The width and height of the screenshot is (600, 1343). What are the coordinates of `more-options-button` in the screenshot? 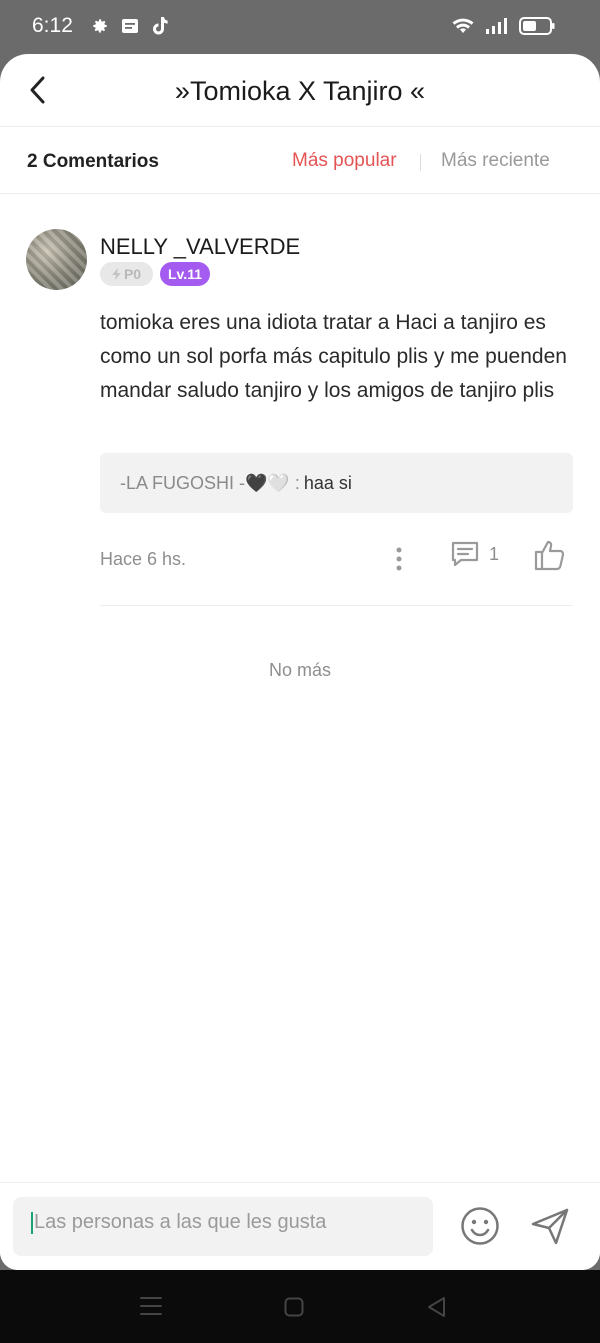 It's located at (399, 559).